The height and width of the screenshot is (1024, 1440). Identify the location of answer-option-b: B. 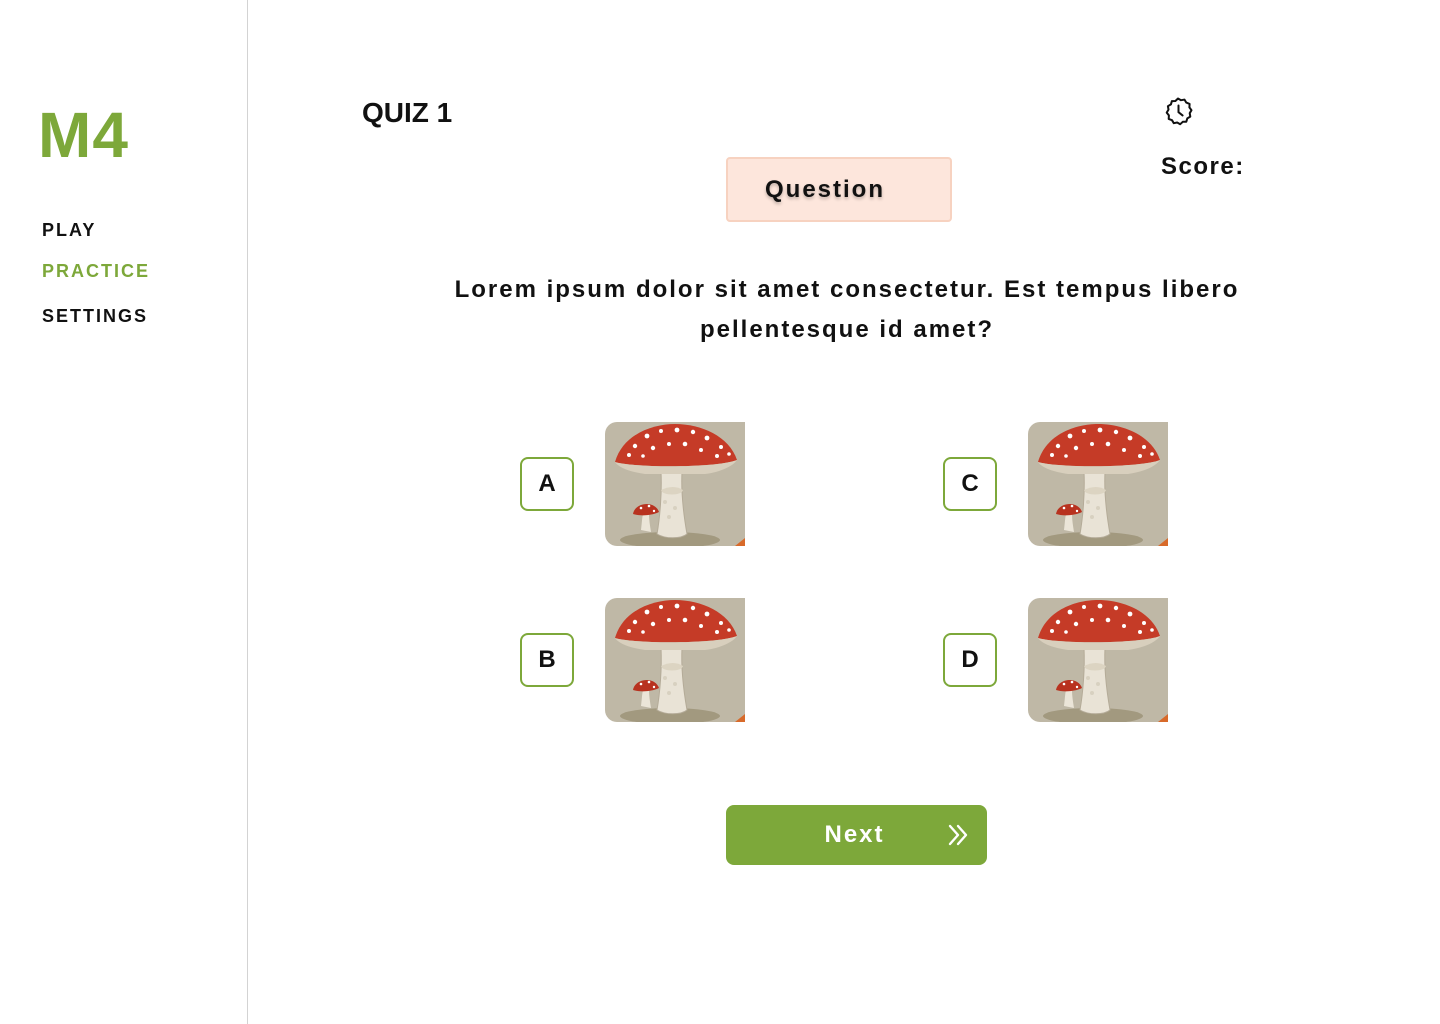
(645, 660).